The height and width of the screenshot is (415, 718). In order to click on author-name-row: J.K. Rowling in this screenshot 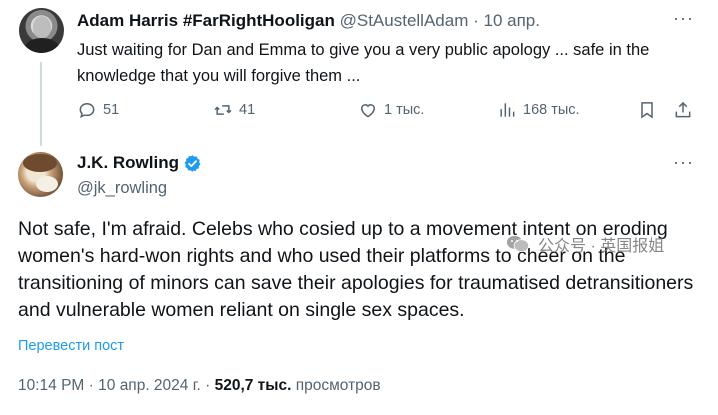, I will do `click(139, 163)`.